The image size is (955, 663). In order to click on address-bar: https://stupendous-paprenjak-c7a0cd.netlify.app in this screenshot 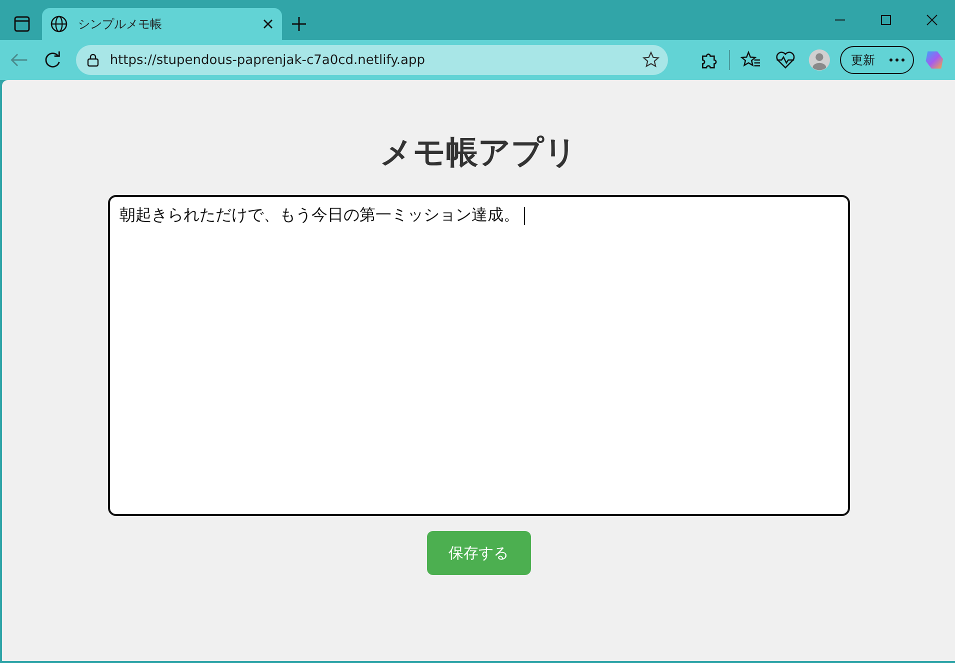, I will do `click(372, 60)`.